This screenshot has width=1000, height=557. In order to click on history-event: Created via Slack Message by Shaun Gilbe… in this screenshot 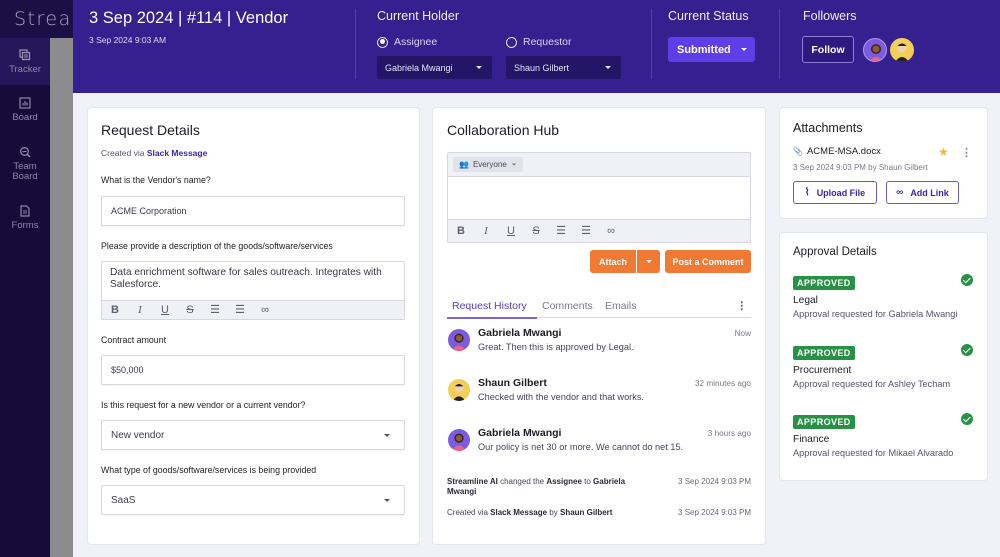, I will do `click(599, 513)`.